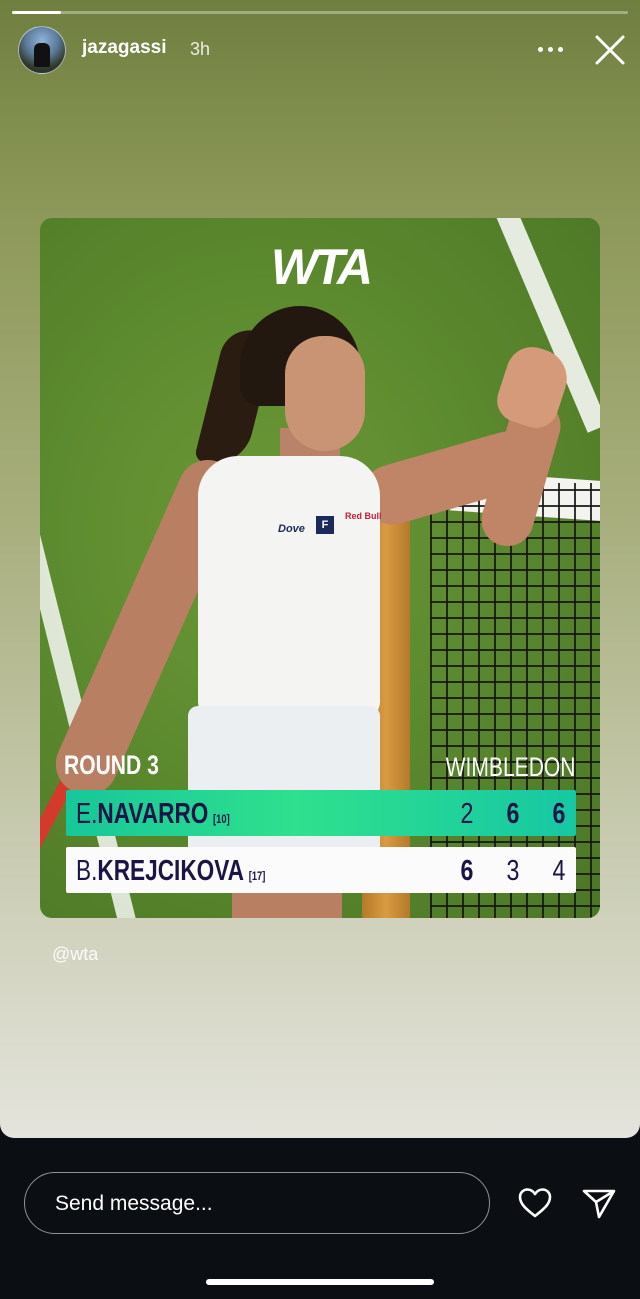  Describe the element at coordinates (75, 954) in the screenshot. I see `mention-sticker: @wta` at that location.